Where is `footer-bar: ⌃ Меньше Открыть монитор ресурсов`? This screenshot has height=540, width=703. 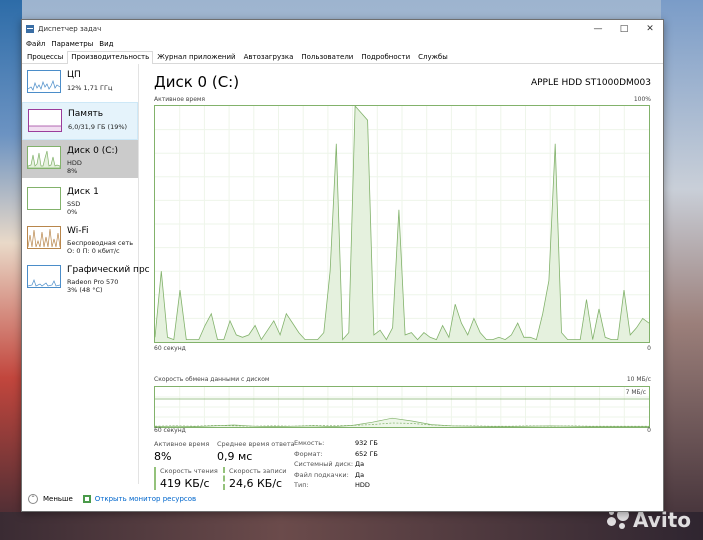
footer-bar: ⌃ Меньше Открыть монитор ресурсов is located at coordinates (342, 498).